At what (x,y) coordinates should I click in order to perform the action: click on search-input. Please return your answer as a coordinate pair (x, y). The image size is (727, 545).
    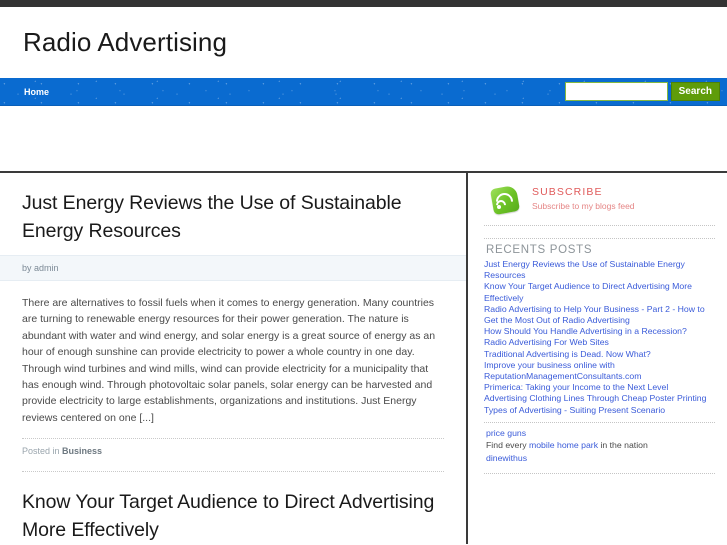
    Looking at the image, I should click on (616, 91).